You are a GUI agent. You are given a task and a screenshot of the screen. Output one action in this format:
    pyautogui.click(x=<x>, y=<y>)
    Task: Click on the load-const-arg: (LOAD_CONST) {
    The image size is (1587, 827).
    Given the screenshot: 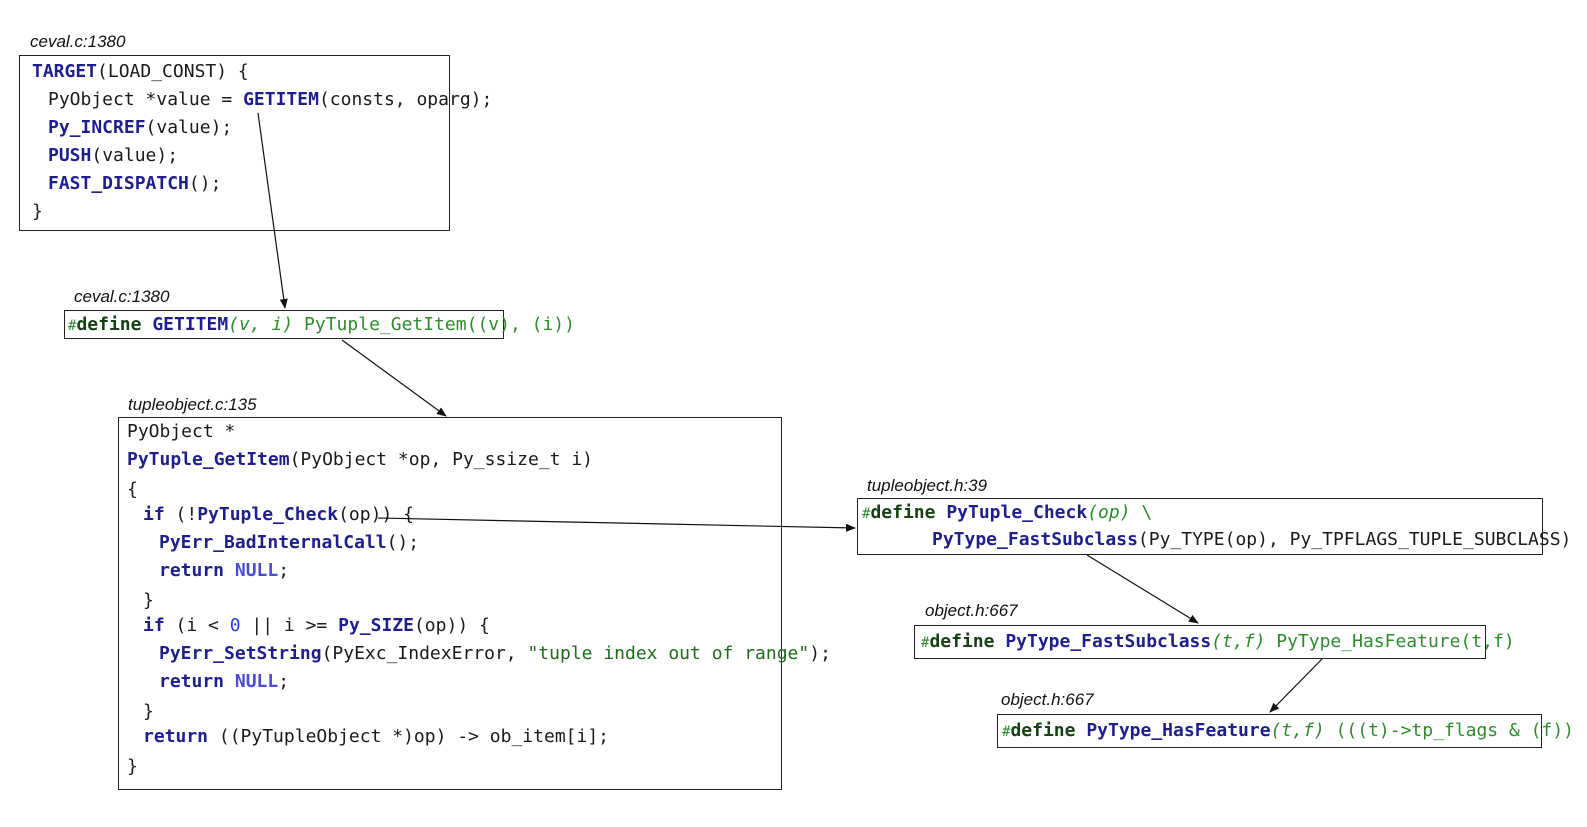 What is the action you would take?
    pyautogui.click(x=173, y=71)
    